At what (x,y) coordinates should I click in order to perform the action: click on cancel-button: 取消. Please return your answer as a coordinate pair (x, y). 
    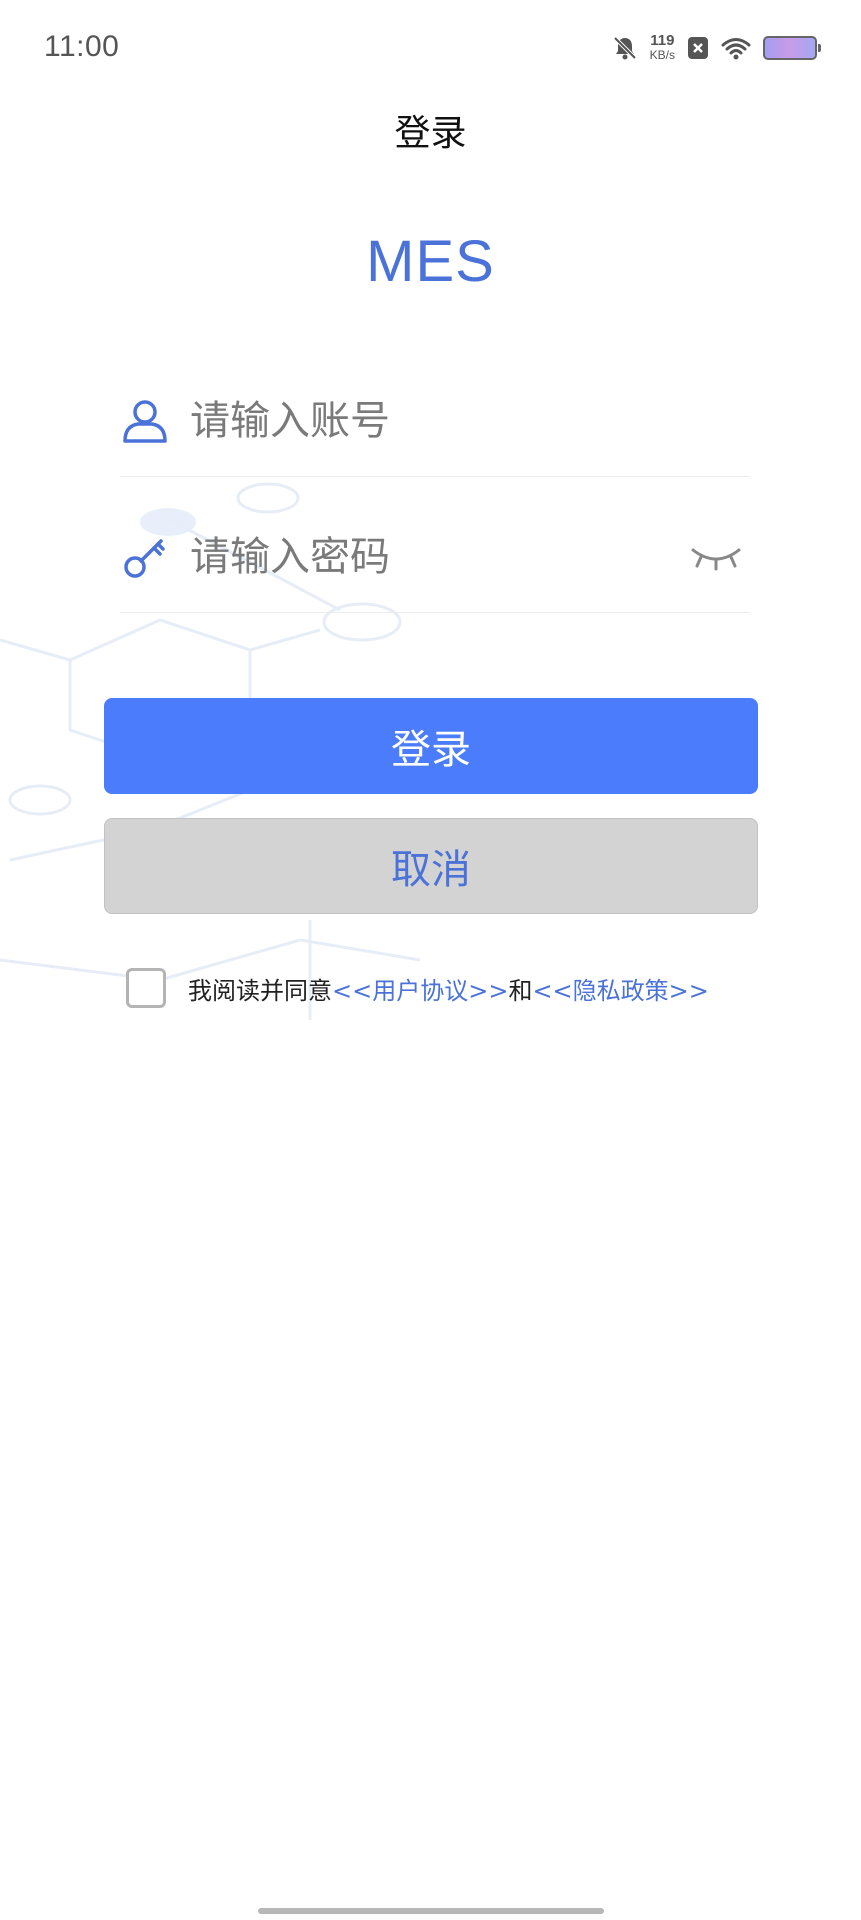
    Looking at the image, I should click on (431, 866).